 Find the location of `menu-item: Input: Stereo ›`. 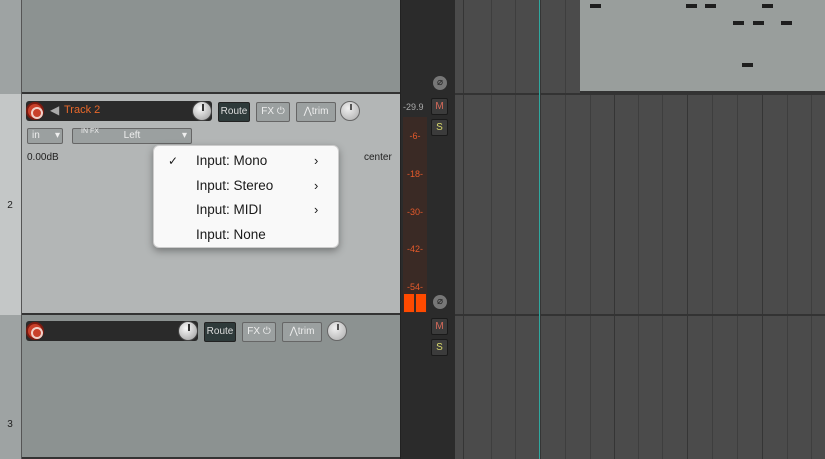

menu-item: Input: Stereo › is located at coordinates (246, 186).